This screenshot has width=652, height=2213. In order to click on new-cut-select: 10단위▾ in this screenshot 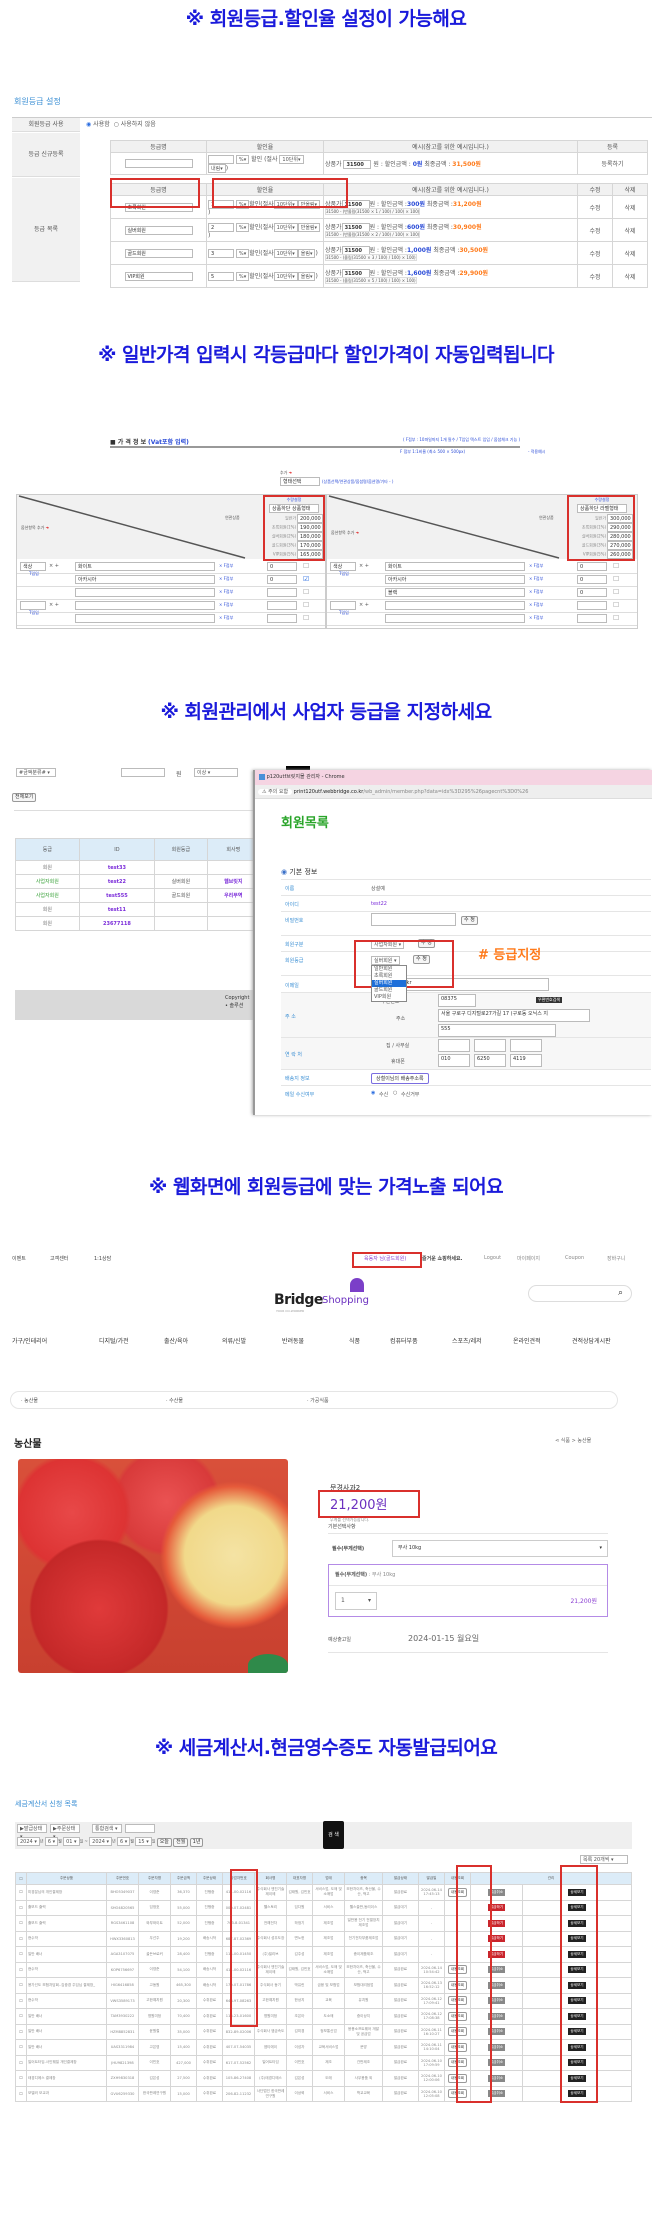, I will do `click(291, 159)`.